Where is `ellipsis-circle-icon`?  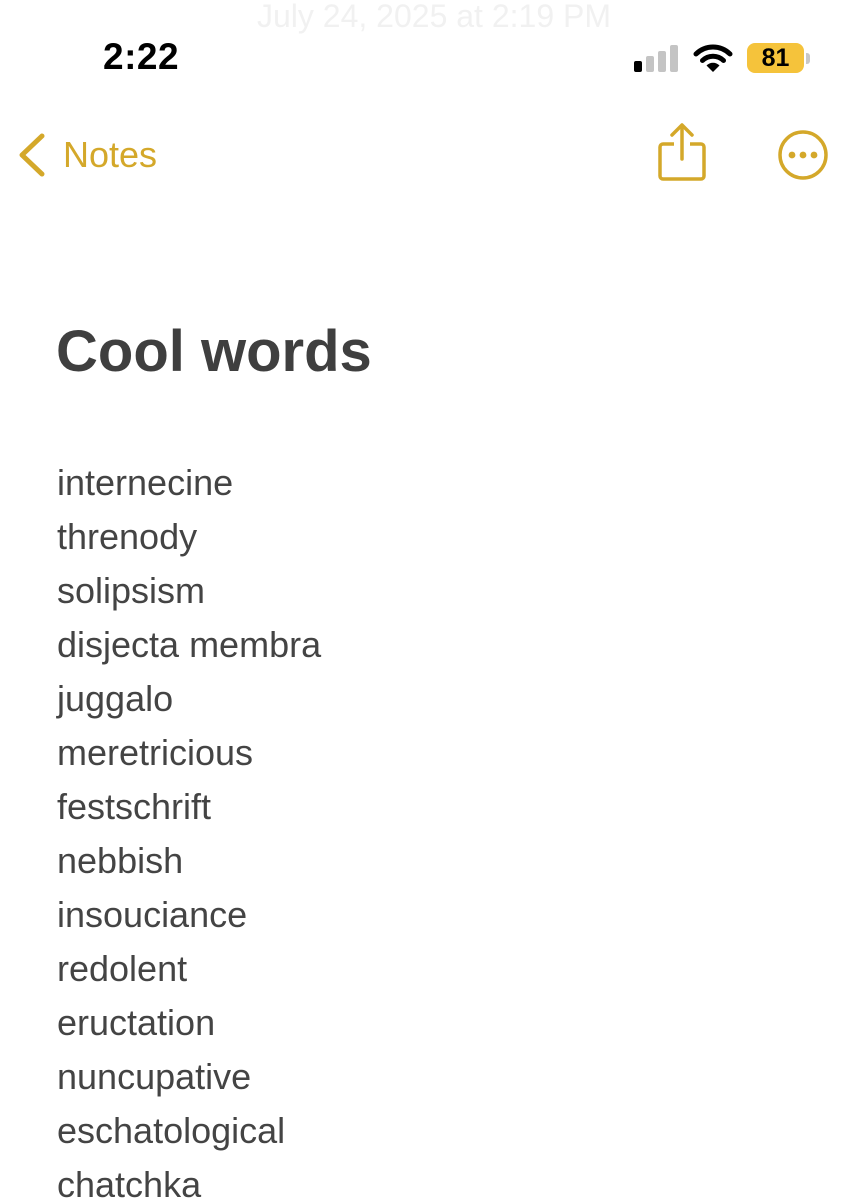
ellipsis-circle-icon is located at coordinates (803, 157).